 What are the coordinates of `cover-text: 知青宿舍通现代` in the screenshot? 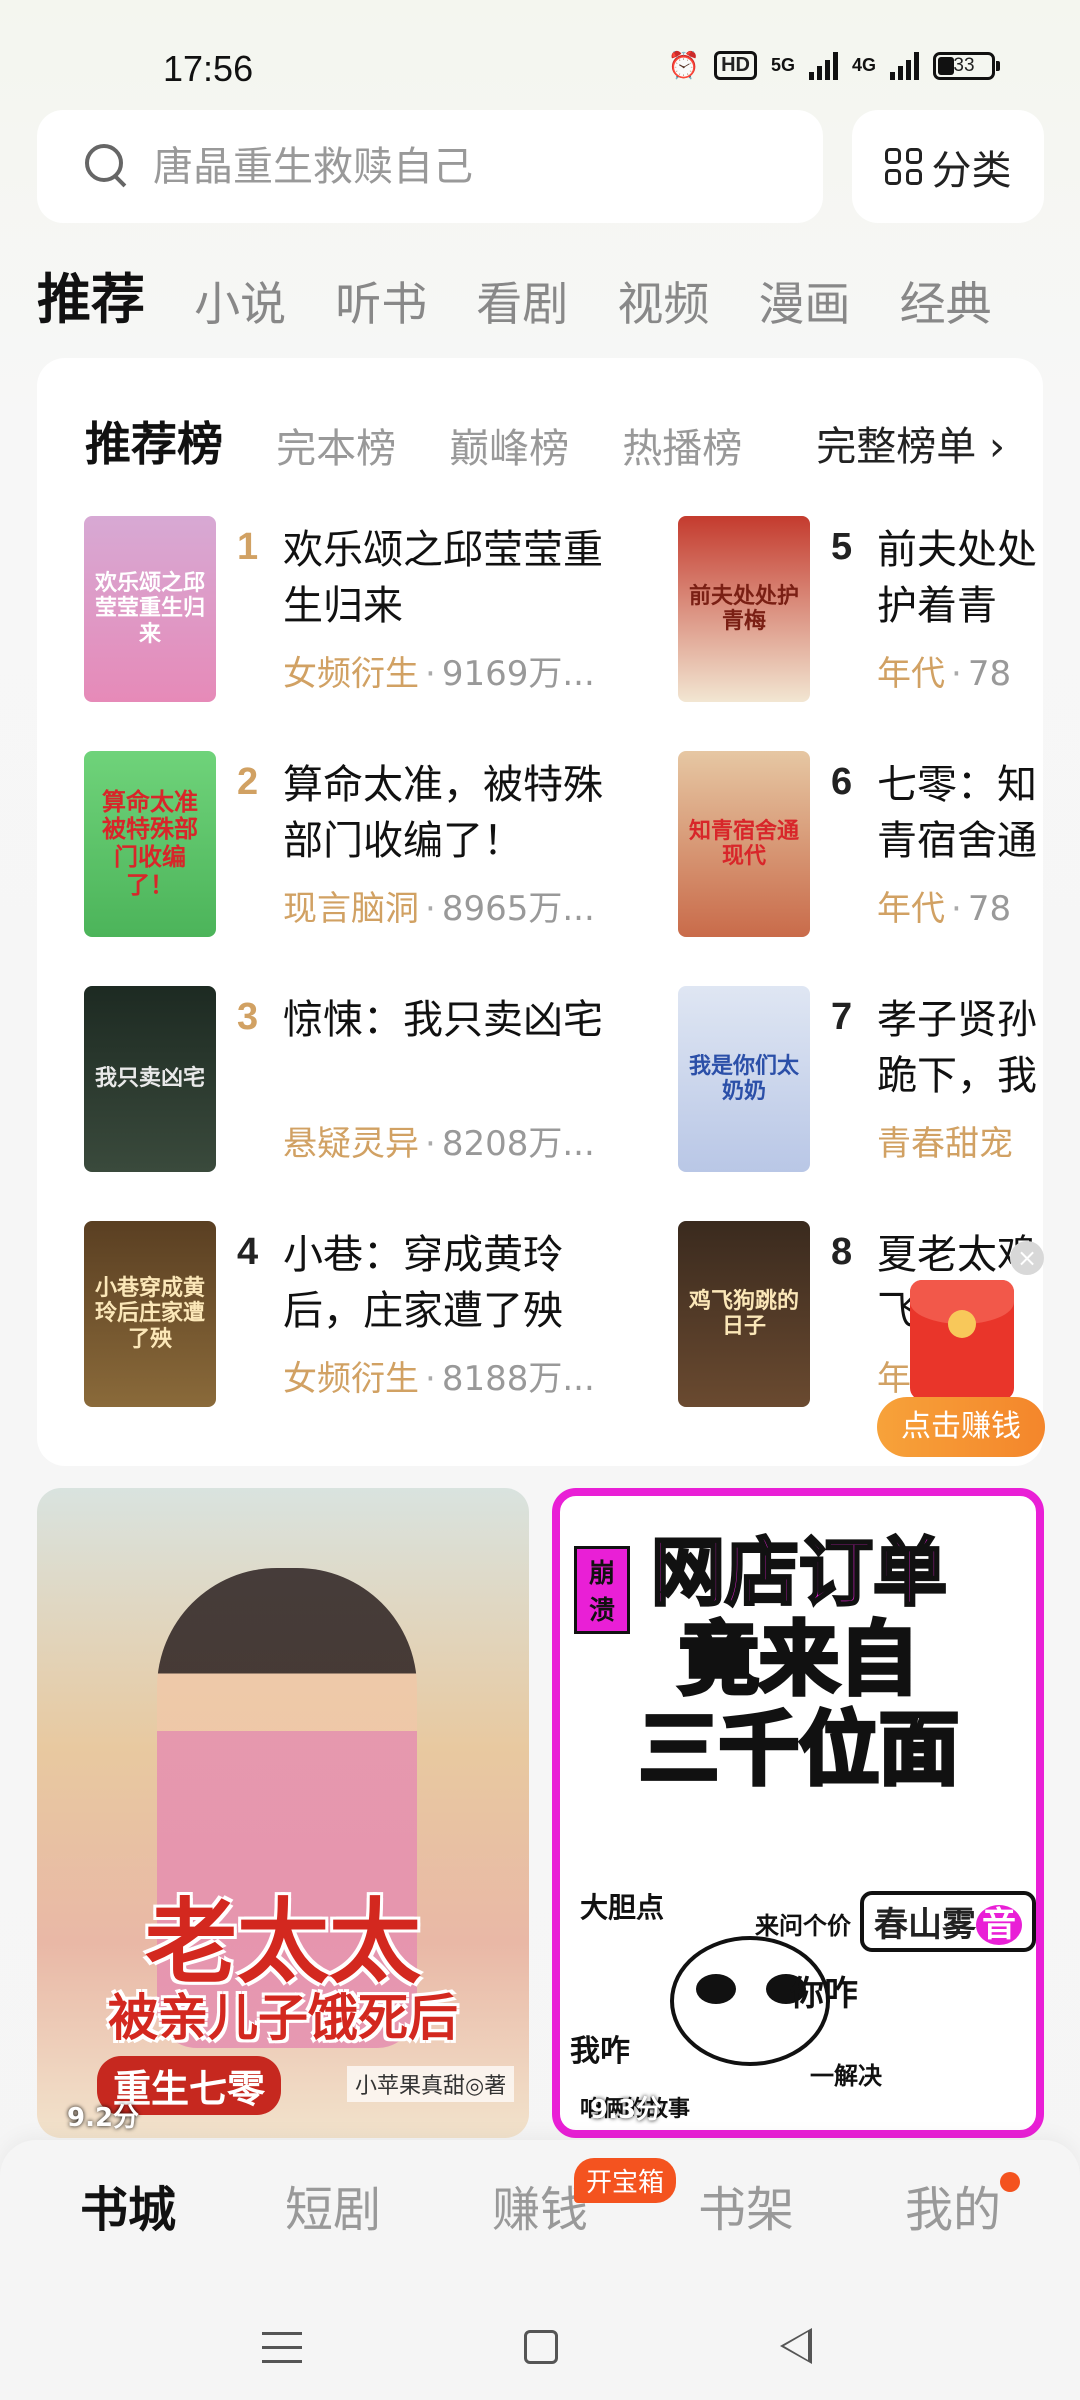 It's located at (743, 843).